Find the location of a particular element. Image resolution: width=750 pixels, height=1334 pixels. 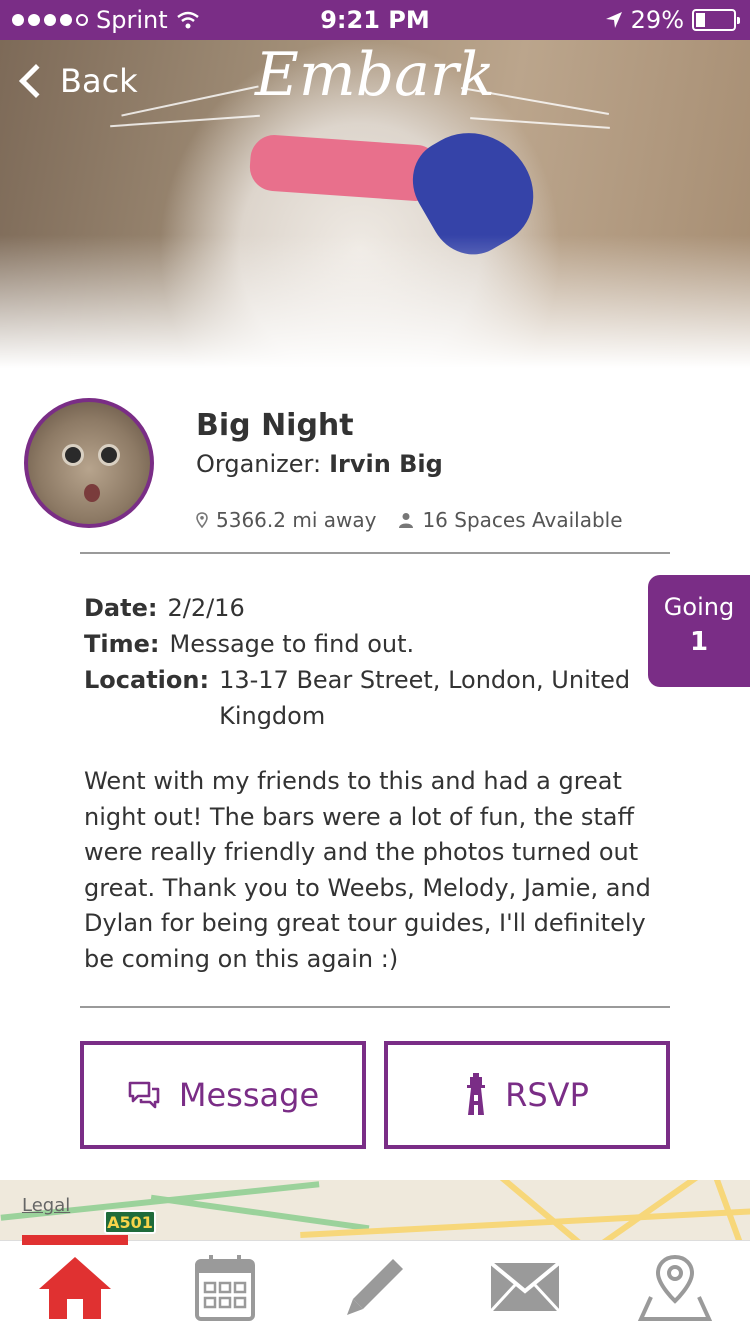

tab-bar is located at coordinates (375, 1284).